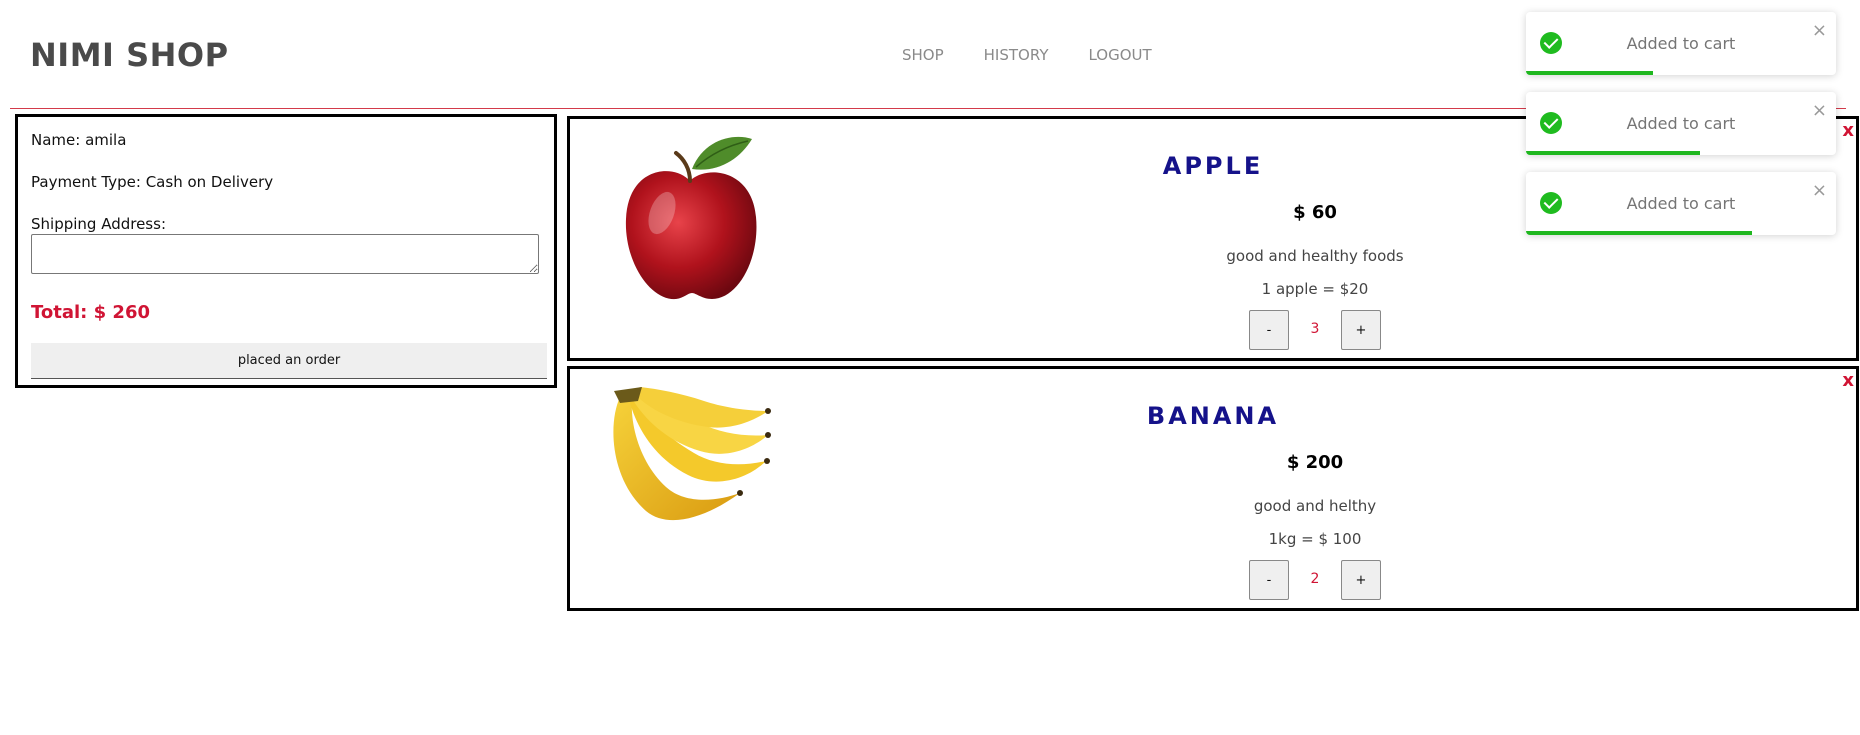 The width and height of the screenshot is (1860, 735). Describe the element at coordinates (1016, 55) in the screenshot. I see `nav-history: HISTORY` at that location.